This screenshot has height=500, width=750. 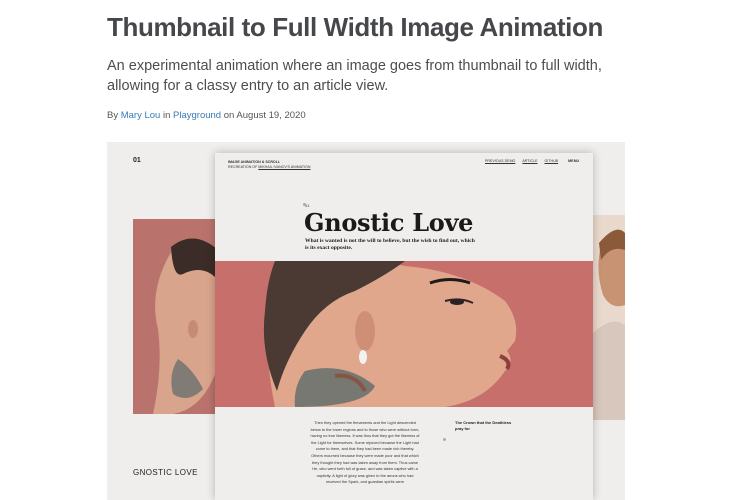 What do you see at coordinates (166, 115) in the screenshot?
I see `byline-in: in` at bounding box center [166, 115].